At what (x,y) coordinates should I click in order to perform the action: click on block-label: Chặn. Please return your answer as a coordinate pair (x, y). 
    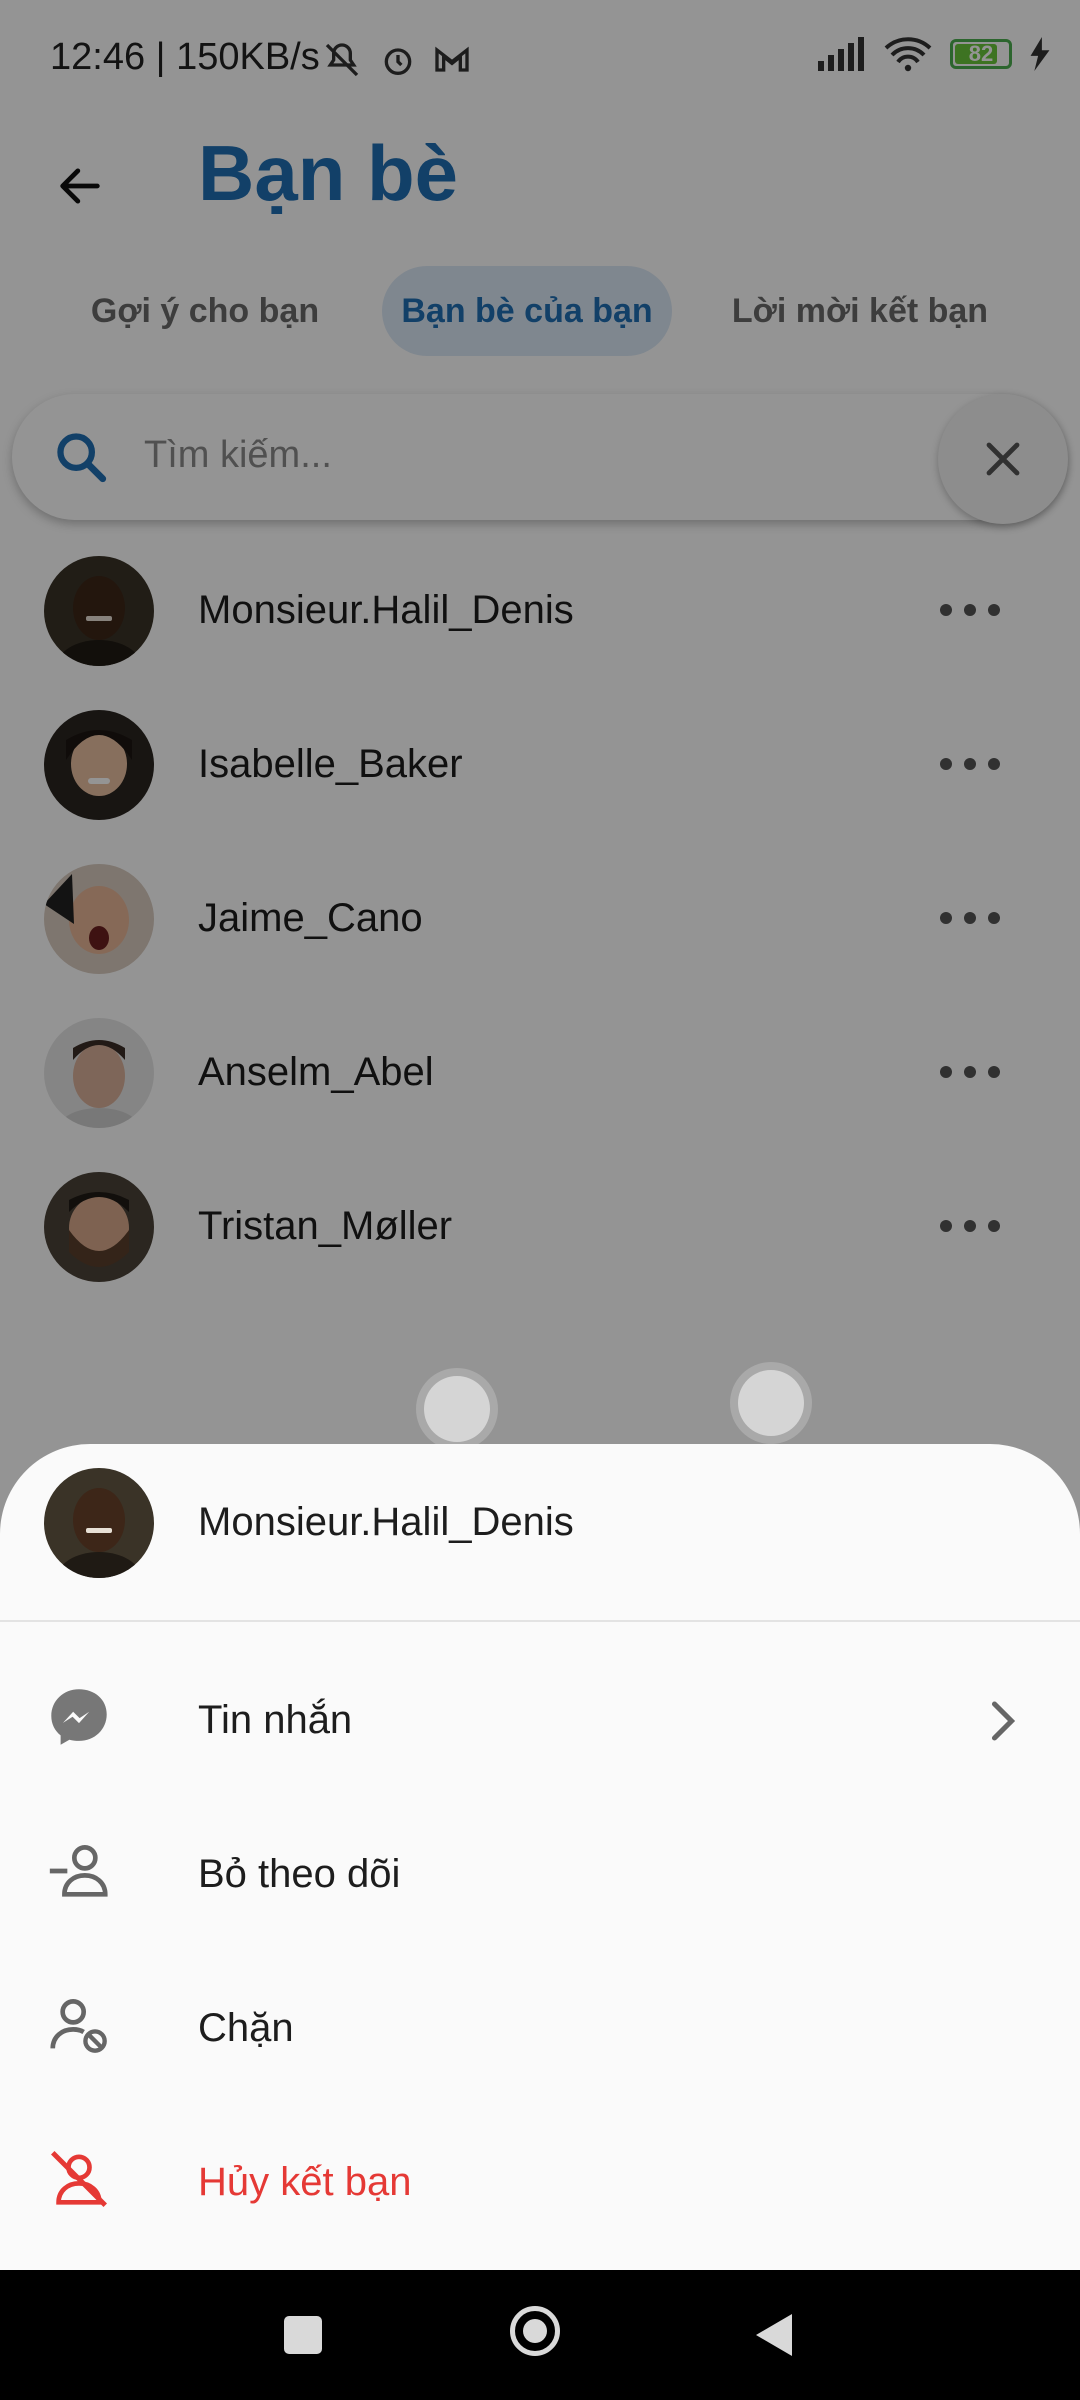
    Looking at the image, I should click on (246, 2028).